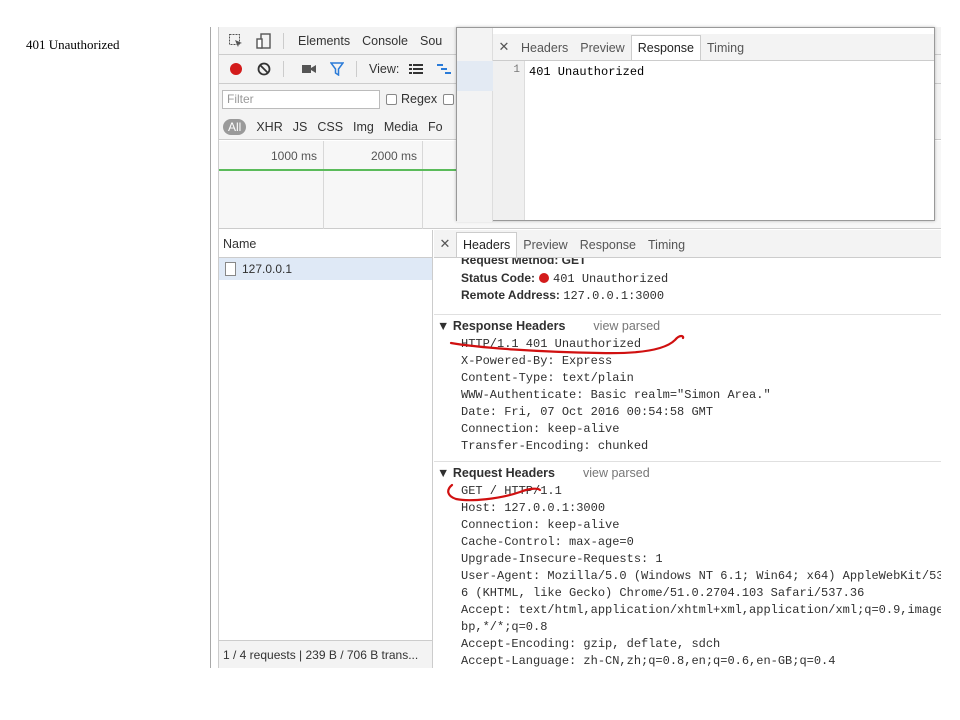  Describe the element at coordinates (504, 47) in the screenshot. I see `close-popup-icon: ✕` at that location.